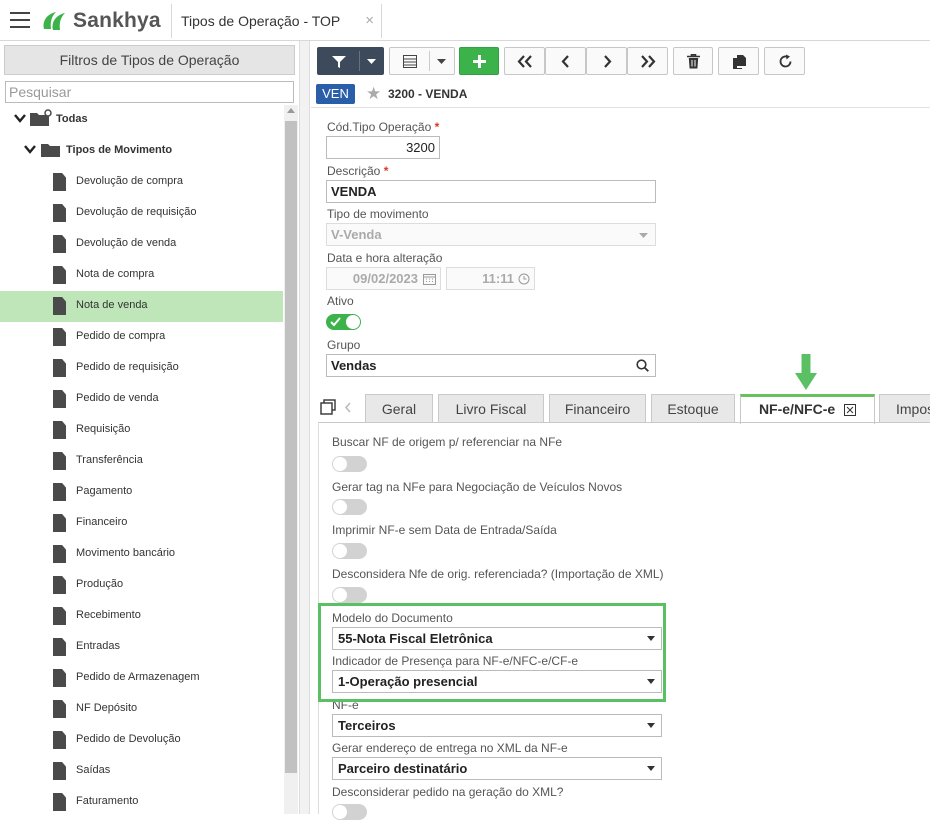 The width and height of the screenshot is (930, 820). What do you see at coordinates (606, 61) in the screenshot?
I see `next-record-button` at bounding box center [606, 61].